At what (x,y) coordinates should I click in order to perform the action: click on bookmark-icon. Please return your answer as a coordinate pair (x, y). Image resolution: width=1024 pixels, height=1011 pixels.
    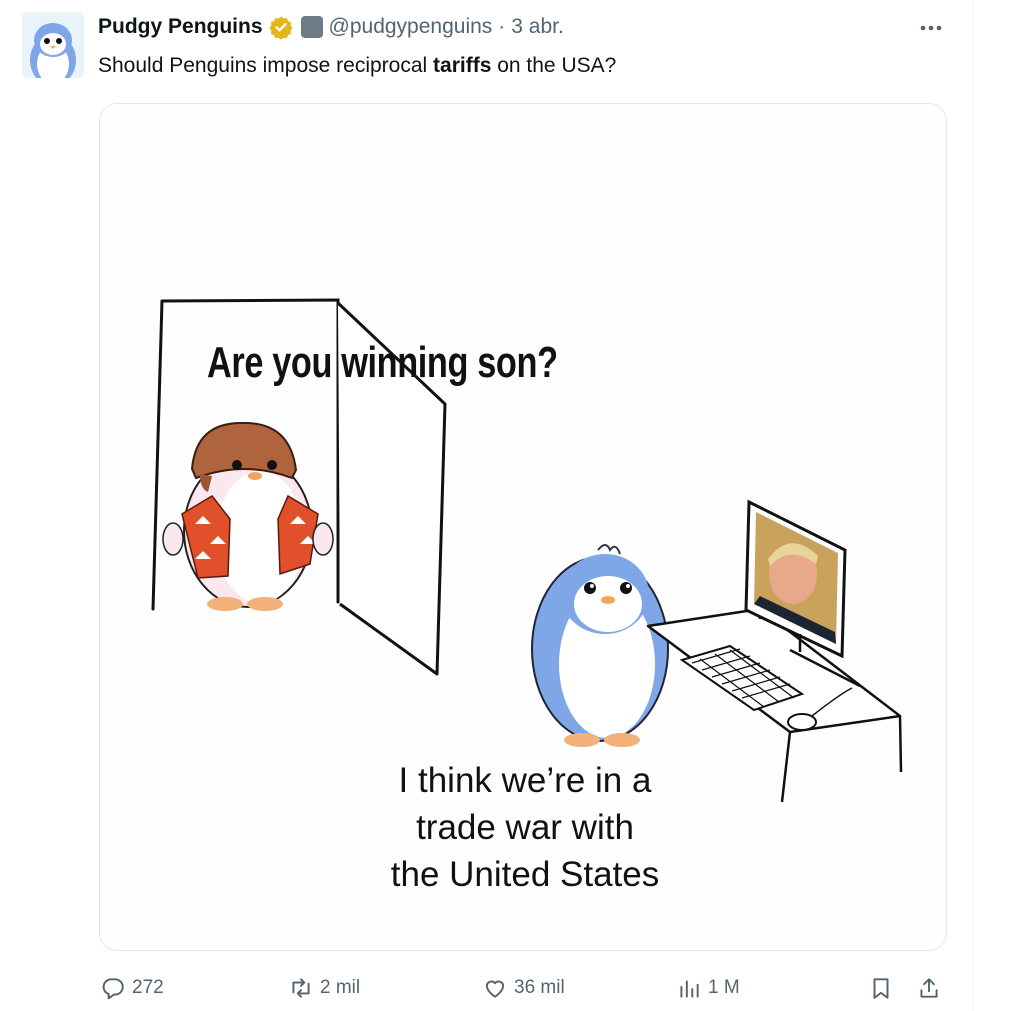
    Looking at the image, I should click on (881, 988).